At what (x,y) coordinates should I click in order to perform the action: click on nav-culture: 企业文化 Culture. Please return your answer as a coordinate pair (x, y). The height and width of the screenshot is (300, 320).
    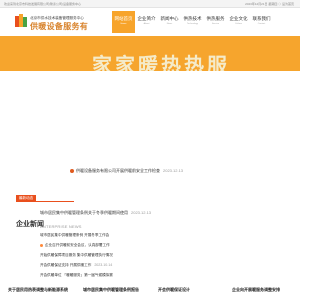
    Looking at the image, I should click on (238, 22).